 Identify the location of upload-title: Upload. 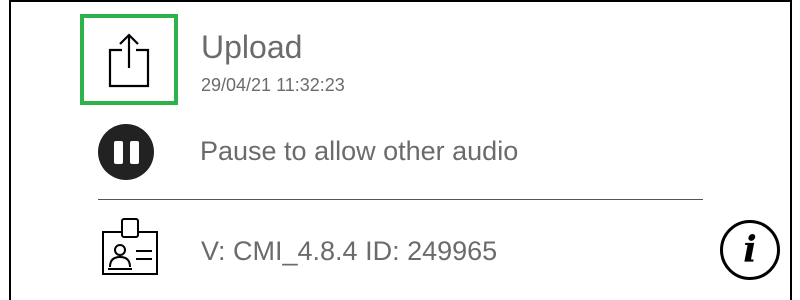
(252, 47).